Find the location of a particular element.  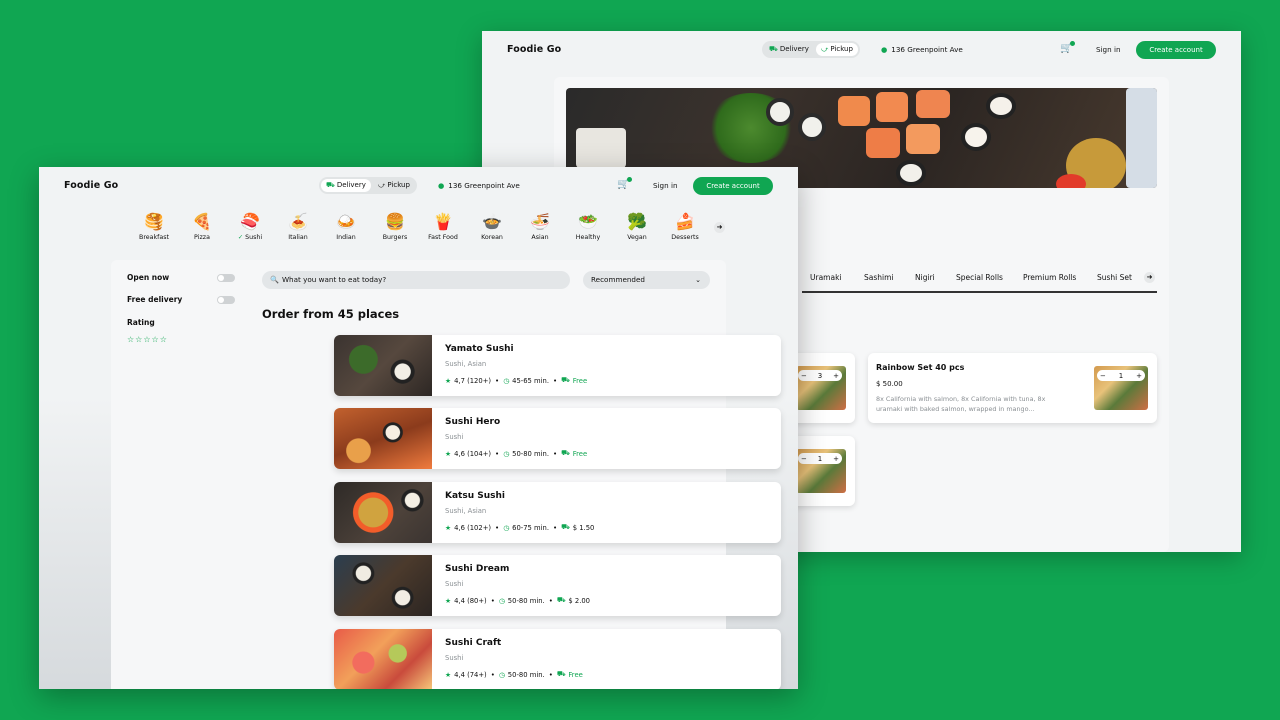

category-asian: 🍜 Asian is located at coordinates (540, 226).